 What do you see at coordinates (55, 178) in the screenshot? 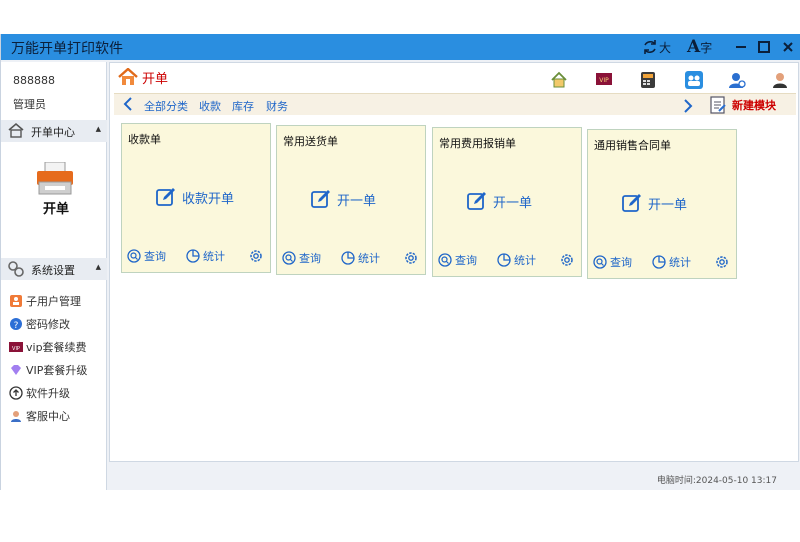
I see `printer-icon` at bounding box center [55, 178].